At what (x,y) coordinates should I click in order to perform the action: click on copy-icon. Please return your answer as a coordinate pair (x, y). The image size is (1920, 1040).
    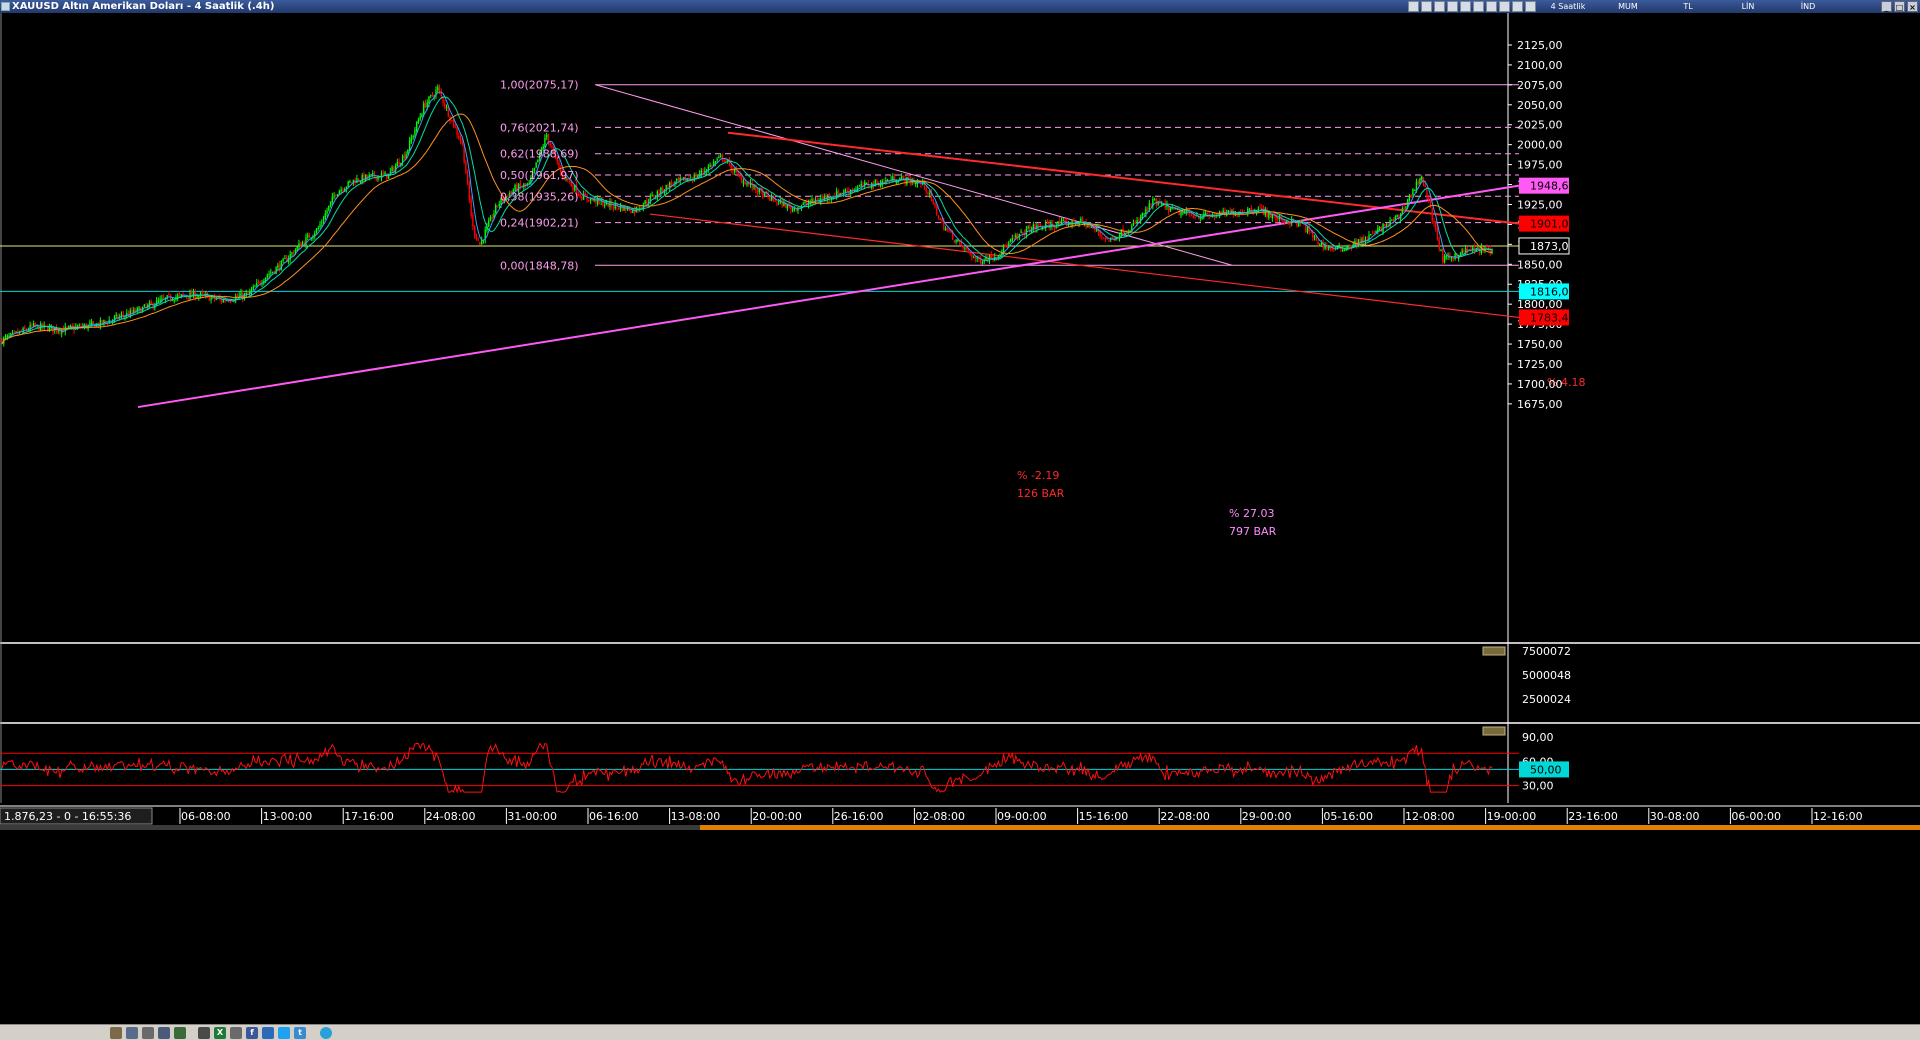
    Looking at the image, I should click on (148, 1033).